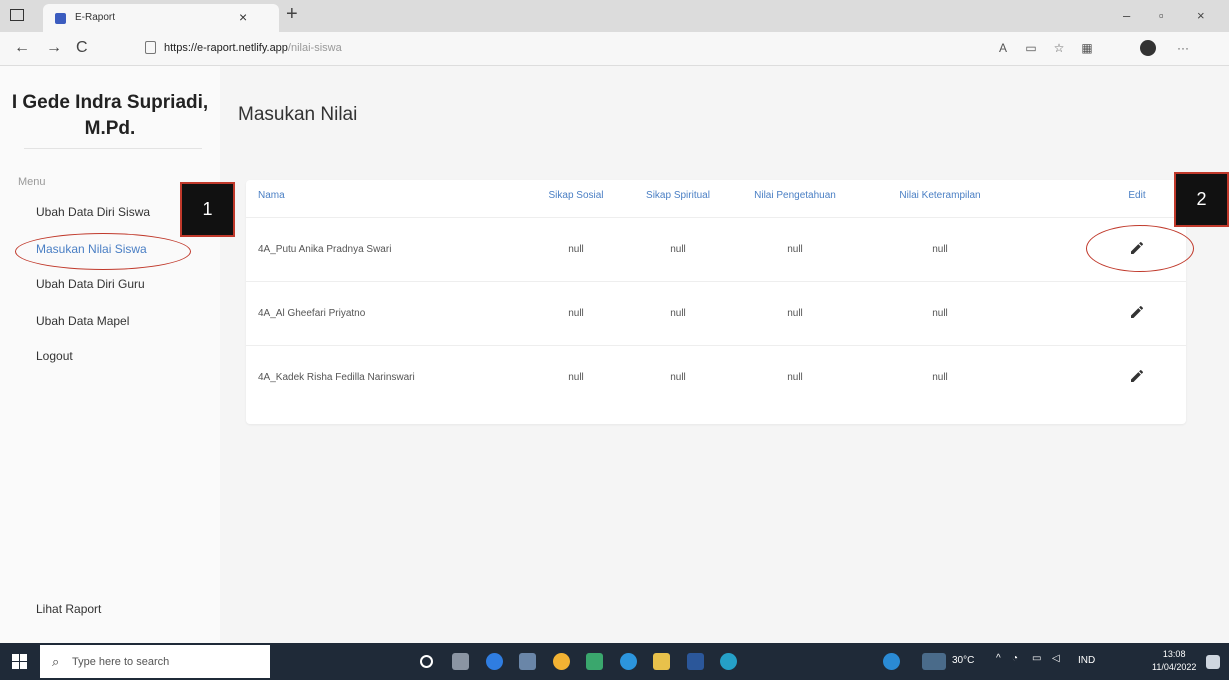  What do you see at coordinates (292, 14) in the screenshot?
I see `new-tab-button: +` at bounding box center [292, 14].